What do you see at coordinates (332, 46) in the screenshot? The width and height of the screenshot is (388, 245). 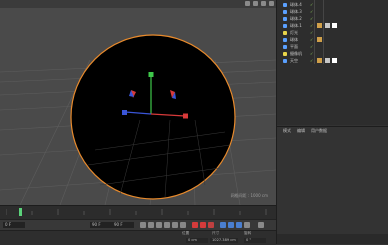 I see `object-row: 平面 ✓` at bounding box center [332, 46].